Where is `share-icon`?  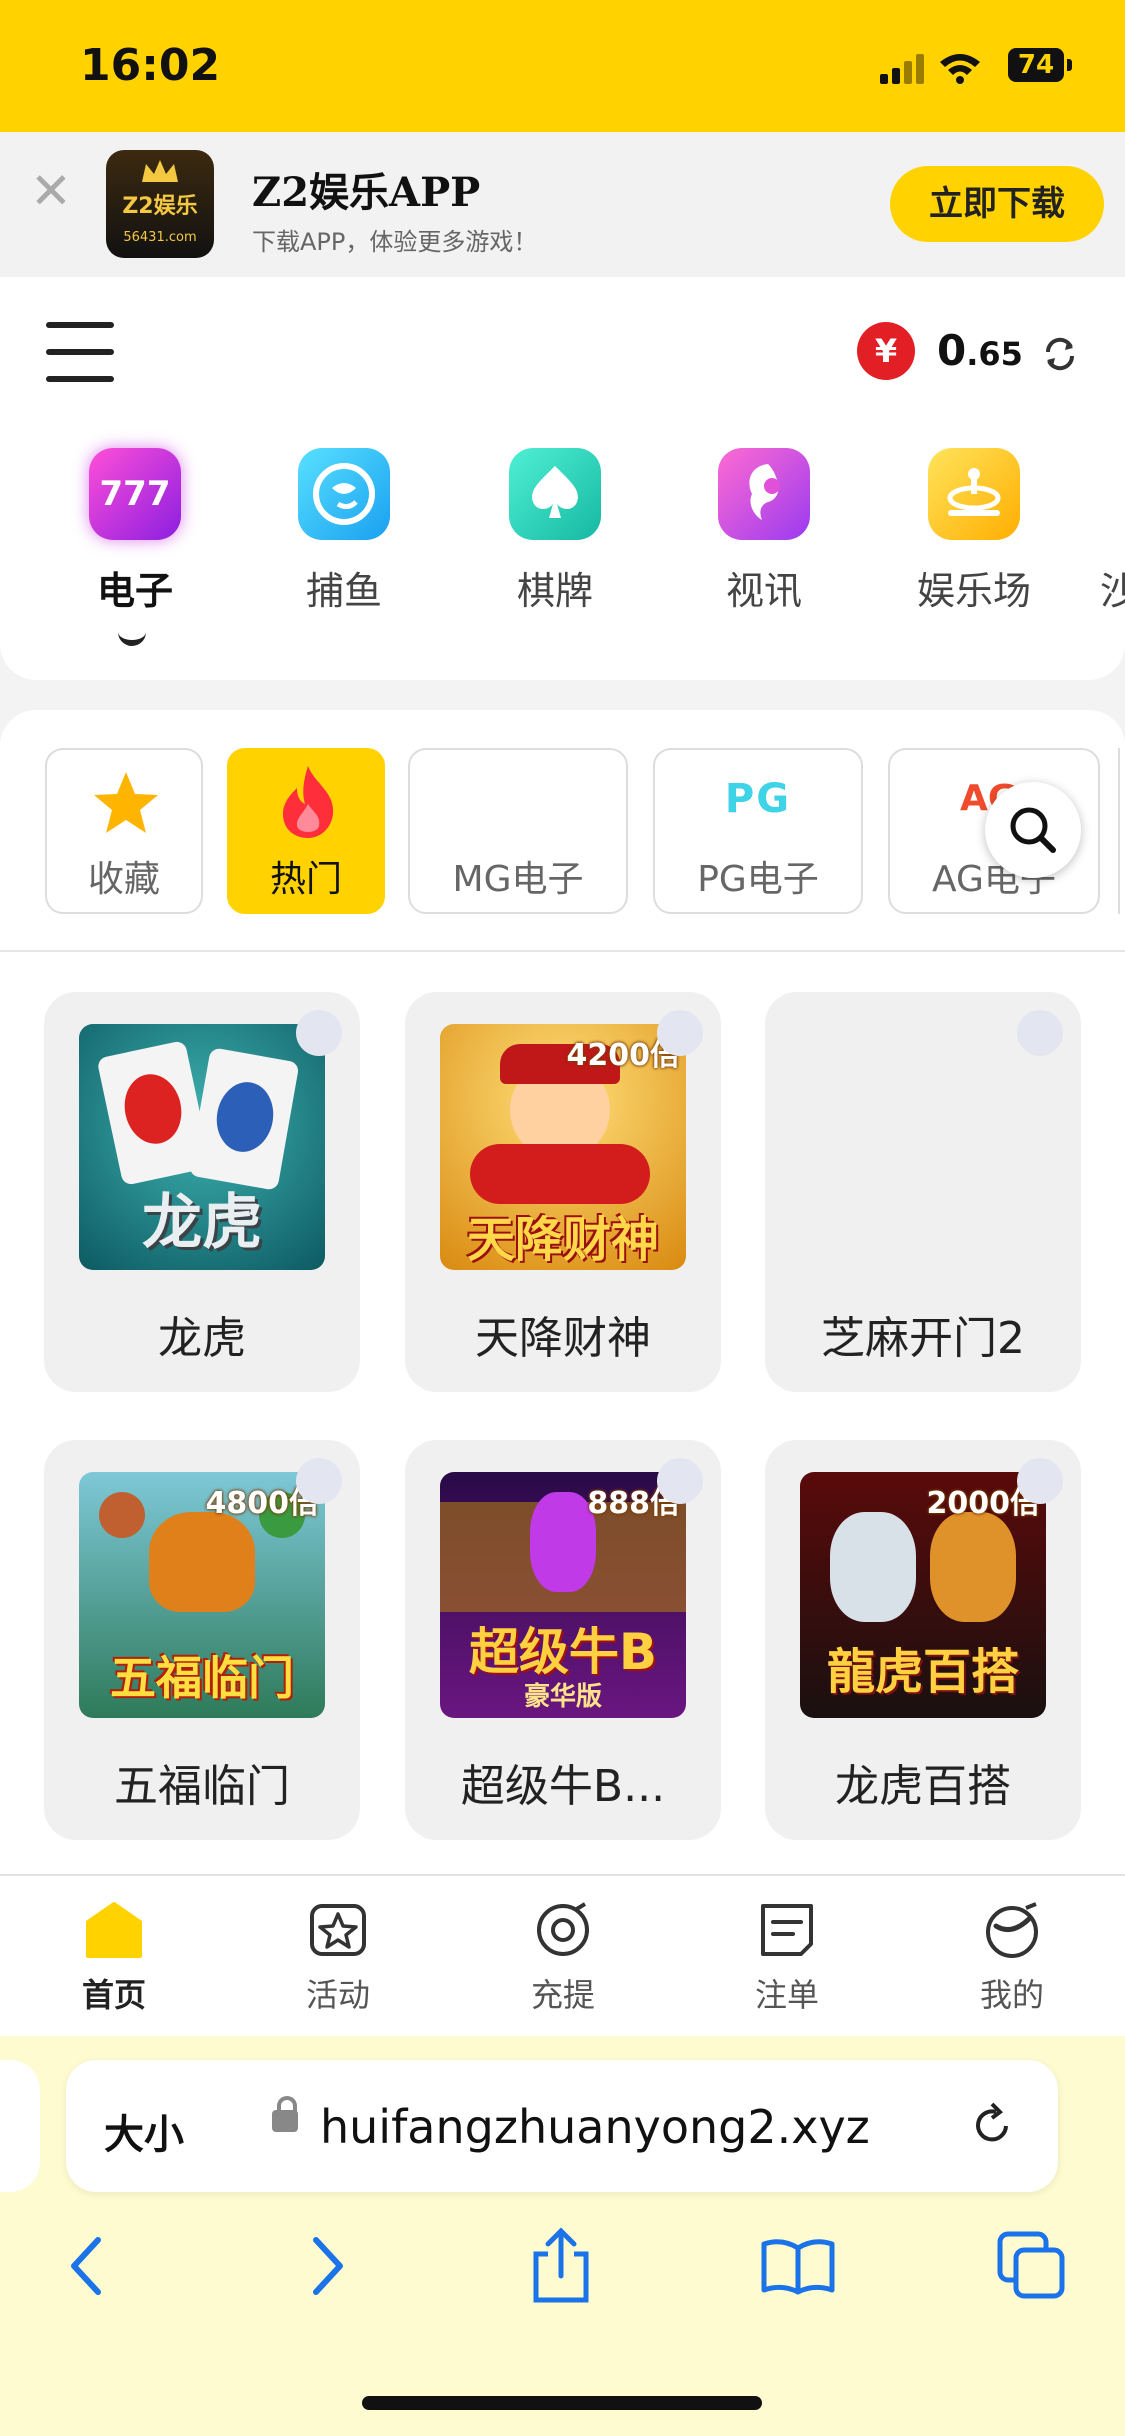 share-icon is located at coordinates (561, 2265).